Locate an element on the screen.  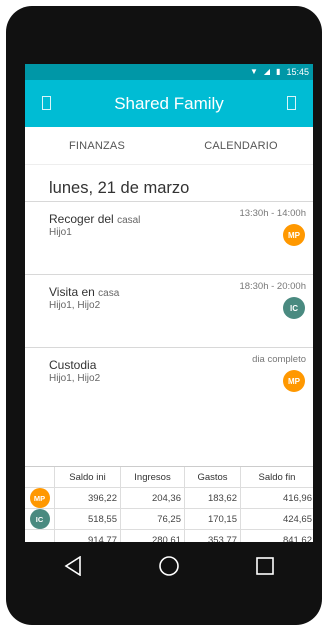
table-cell: 841,62 is located at coordinates (297, 538).